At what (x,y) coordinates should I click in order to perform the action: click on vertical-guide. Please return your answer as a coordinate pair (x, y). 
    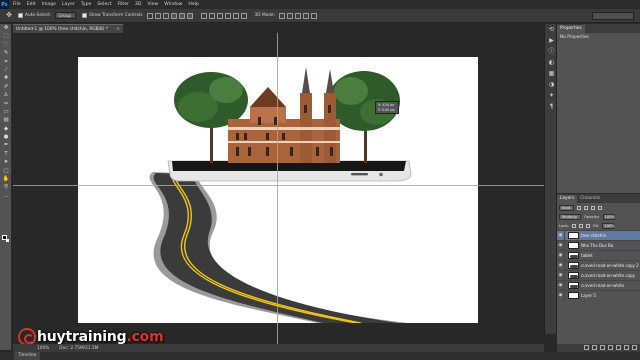
    Looking at the image, I should click on (277, 188).